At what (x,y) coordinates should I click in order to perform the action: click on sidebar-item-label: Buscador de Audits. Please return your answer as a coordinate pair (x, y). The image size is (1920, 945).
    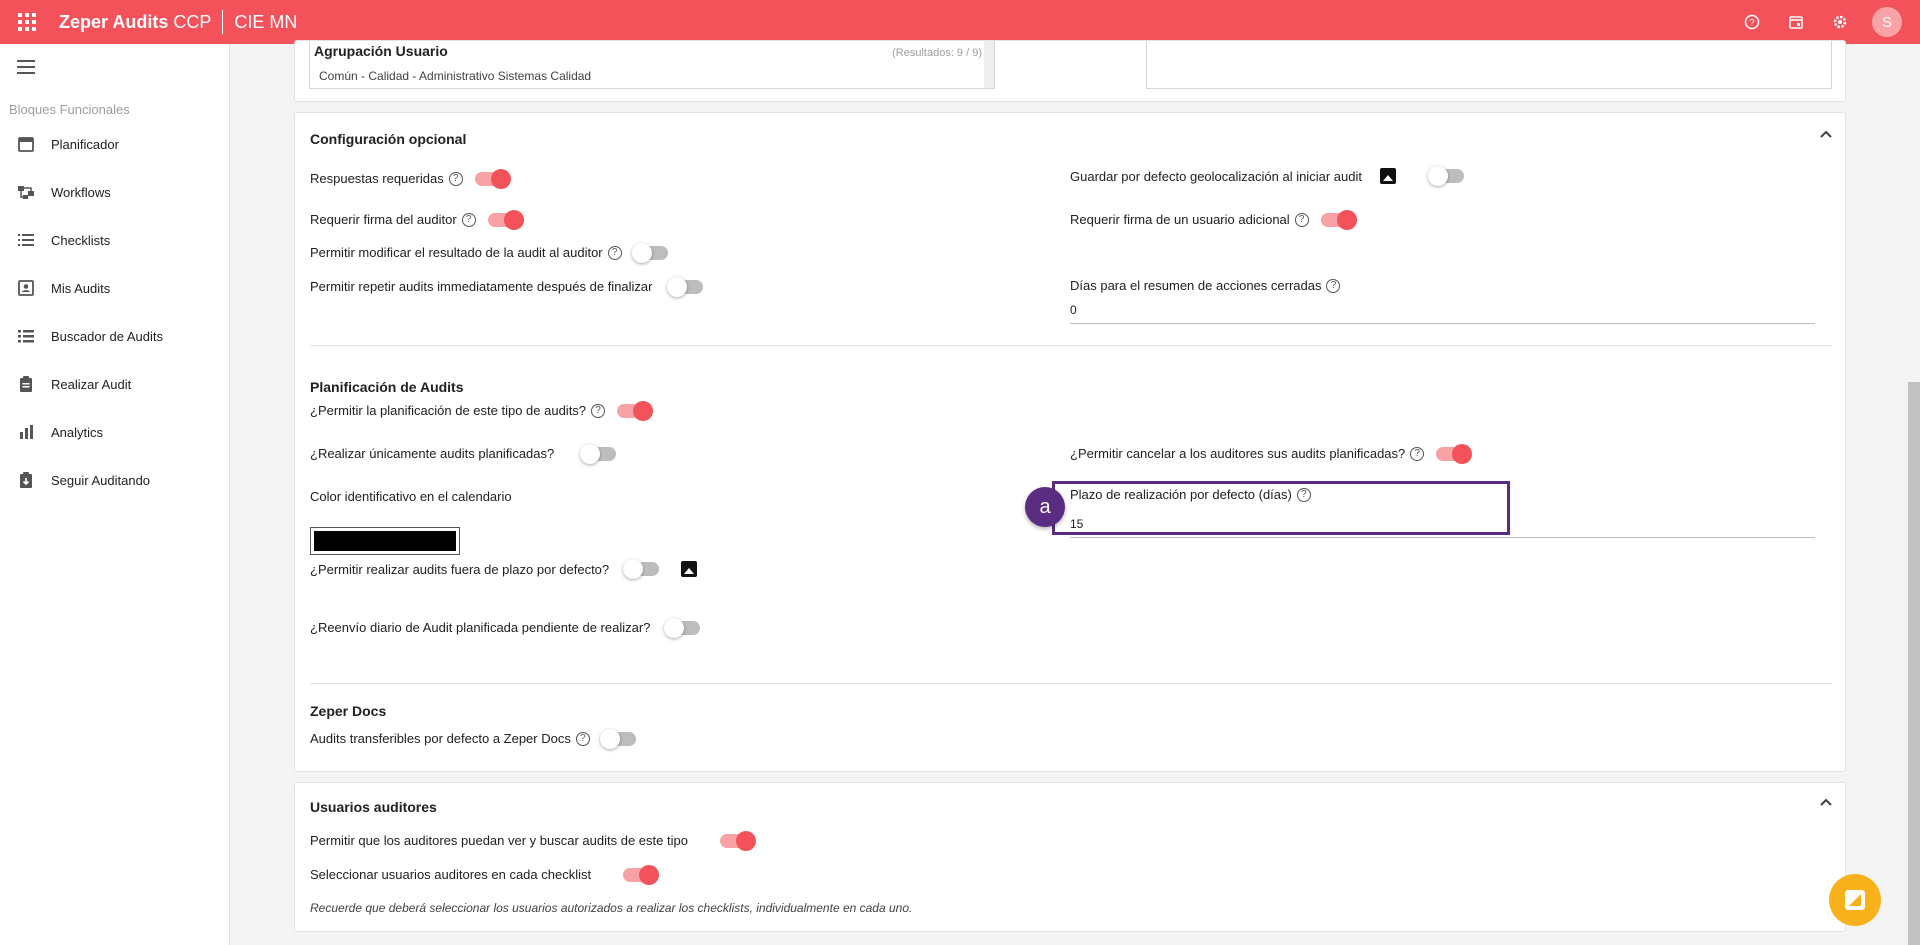
    Looking at the image, I should click on (107, 336).